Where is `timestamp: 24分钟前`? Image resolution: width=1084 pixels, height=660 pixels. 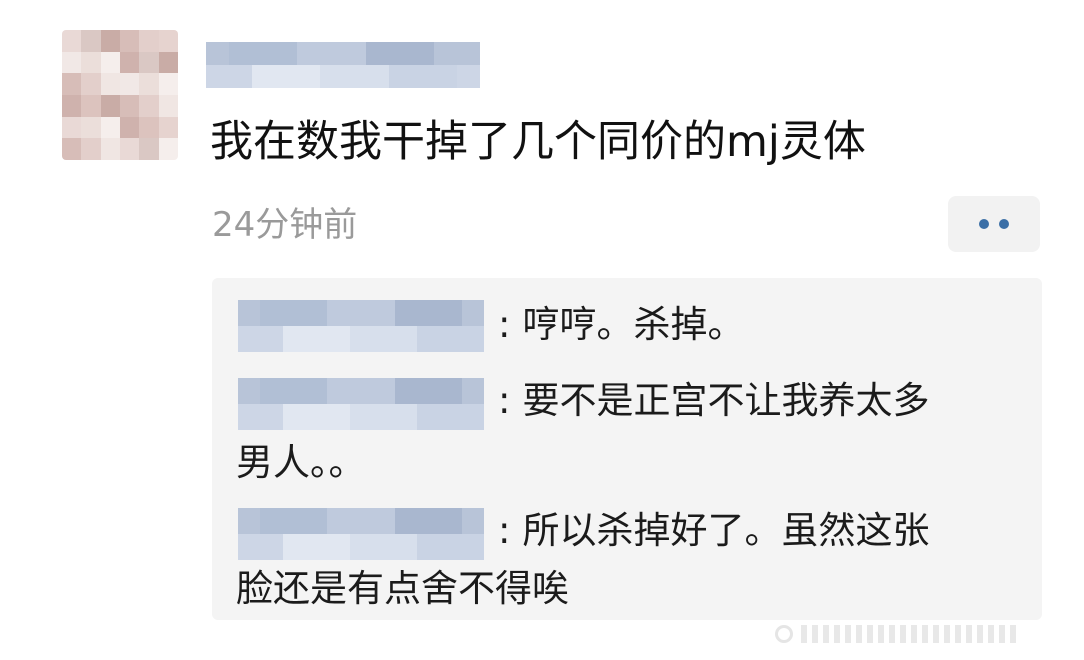
timestamp: 24分钟前 is located at coordinates (285, 225).